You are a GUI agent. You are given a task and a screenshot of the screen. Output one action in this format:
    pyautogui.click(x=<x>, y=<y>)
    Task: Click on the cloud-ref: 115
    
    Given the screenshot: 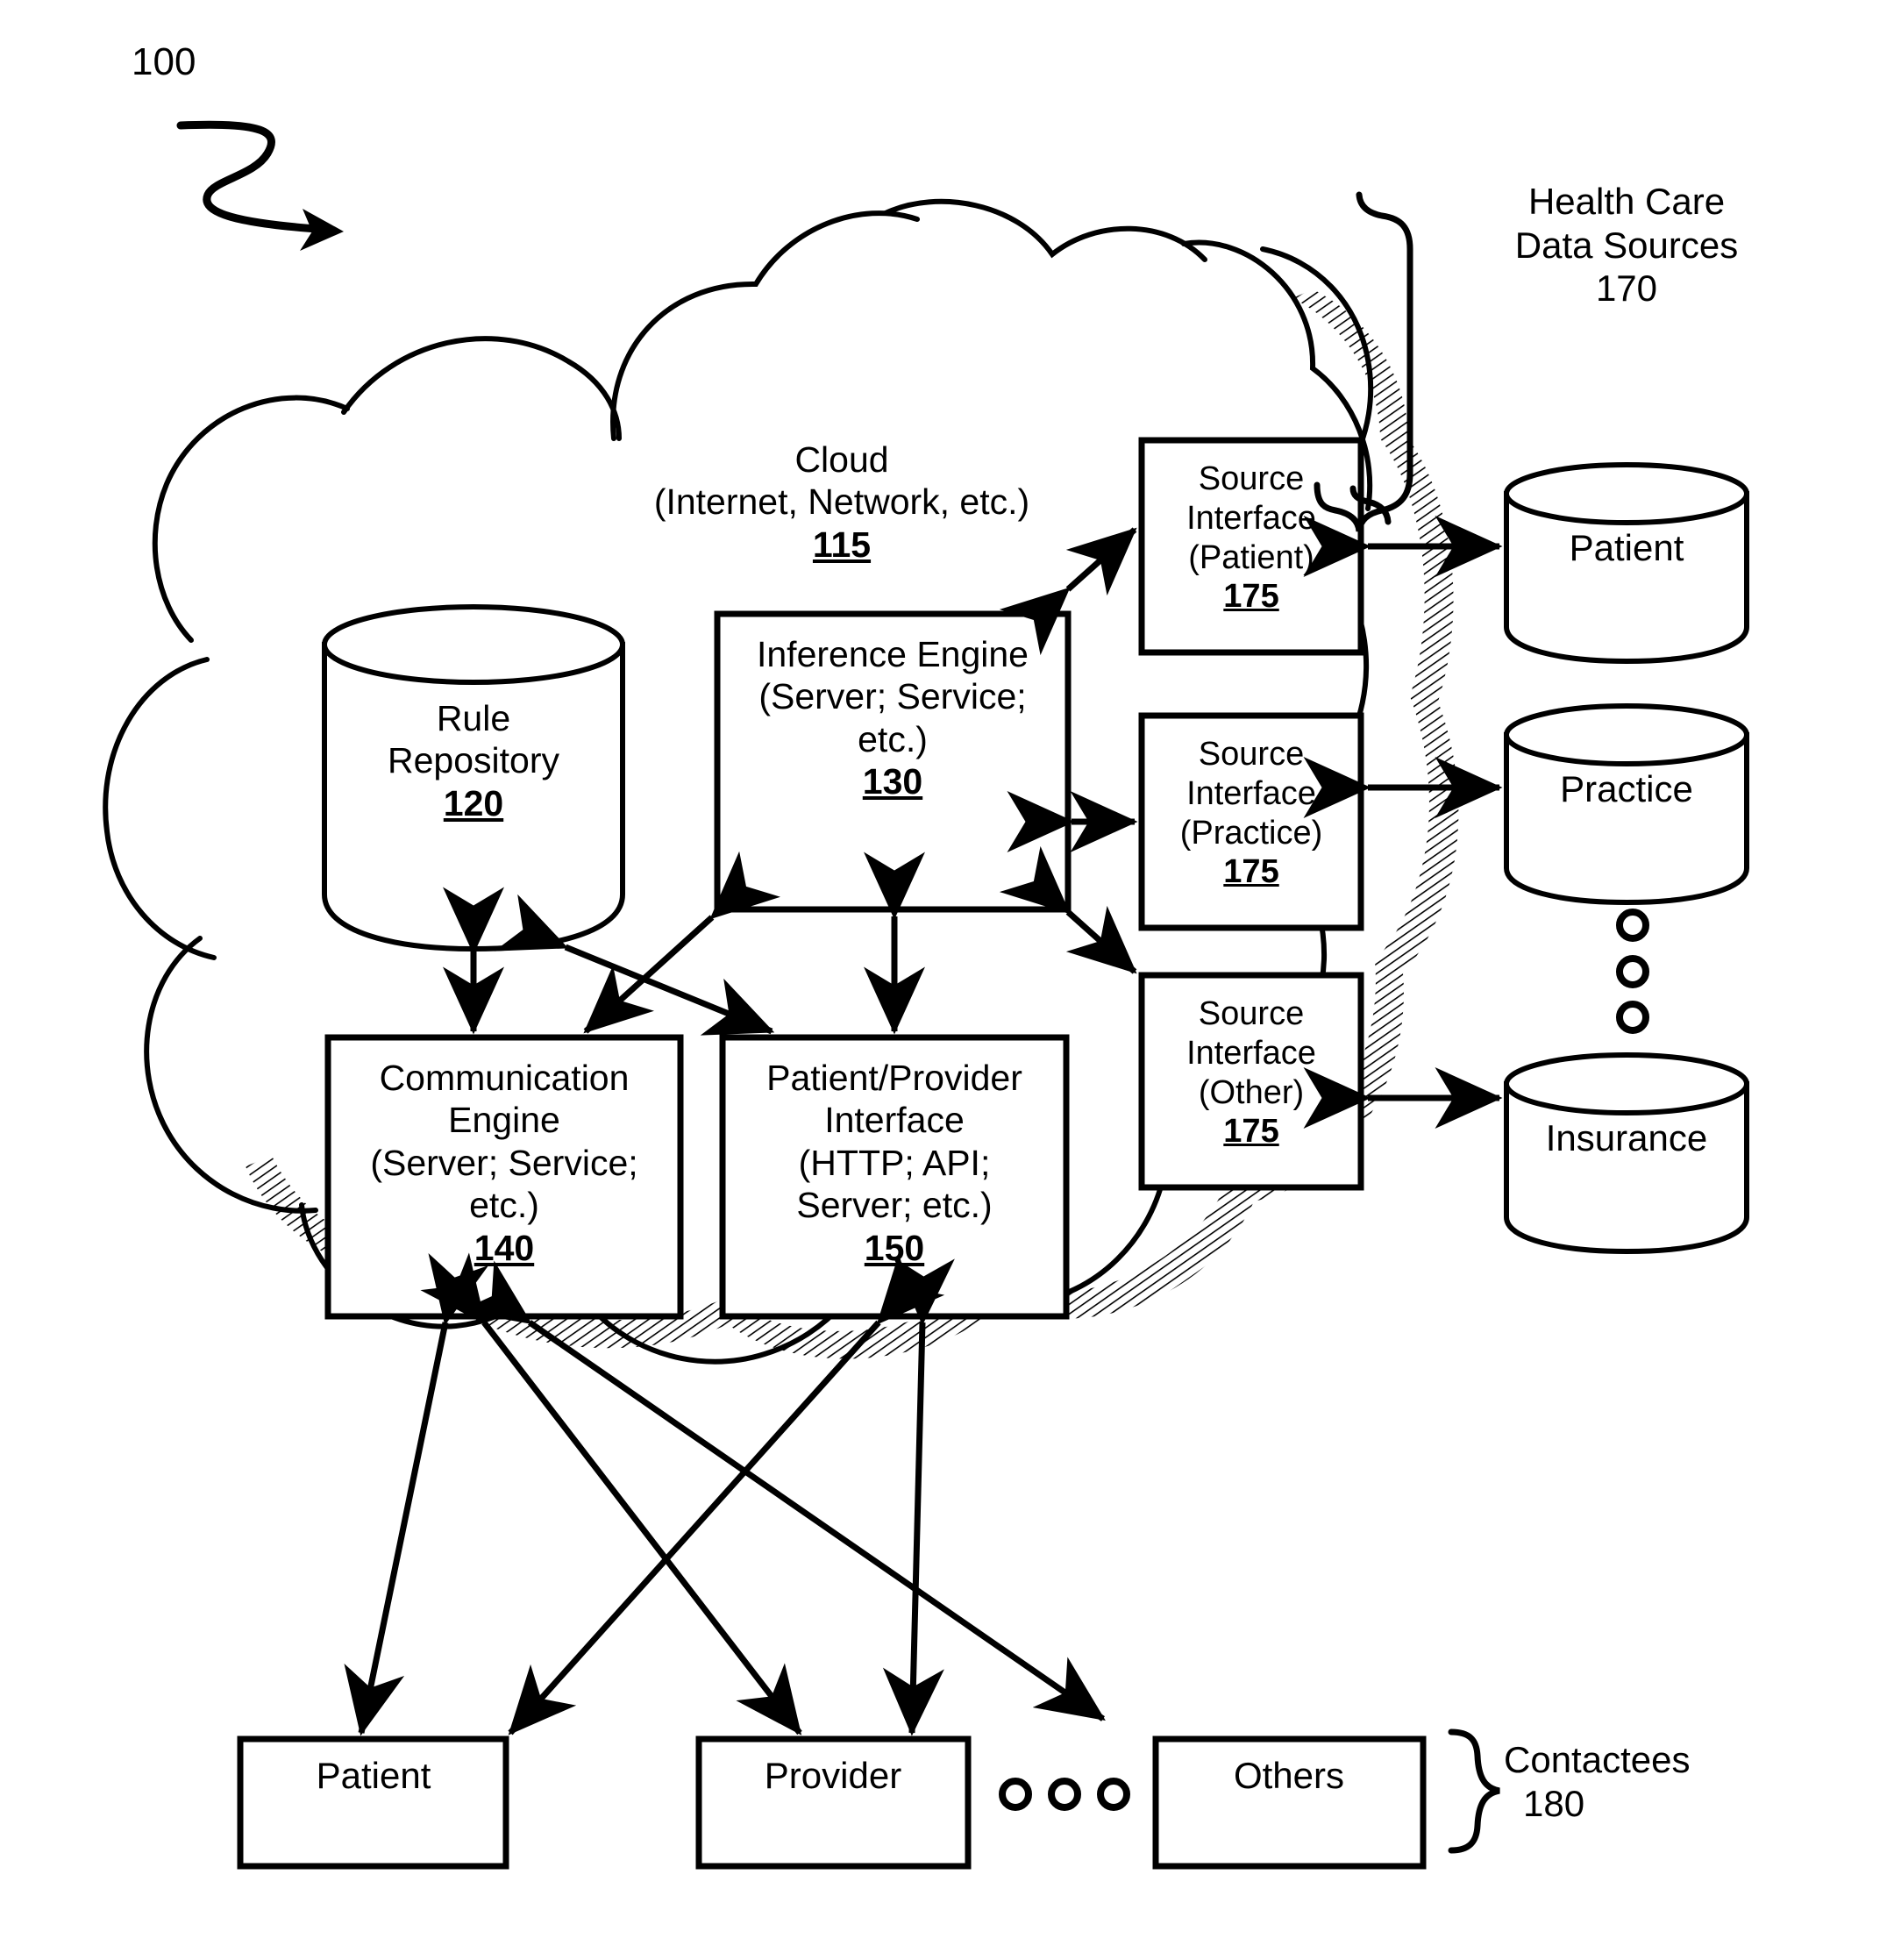 What is the action you would take?
    pyautogui.click(x=842, y=544)
    